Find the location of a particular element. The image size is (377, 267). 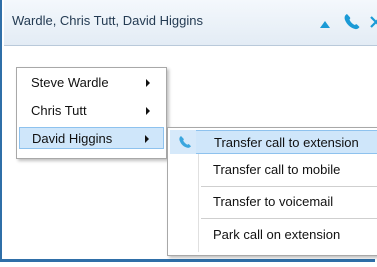

transfer-to-voicemail-item: Transfer to voicemail is located at coordinates (273, 202).